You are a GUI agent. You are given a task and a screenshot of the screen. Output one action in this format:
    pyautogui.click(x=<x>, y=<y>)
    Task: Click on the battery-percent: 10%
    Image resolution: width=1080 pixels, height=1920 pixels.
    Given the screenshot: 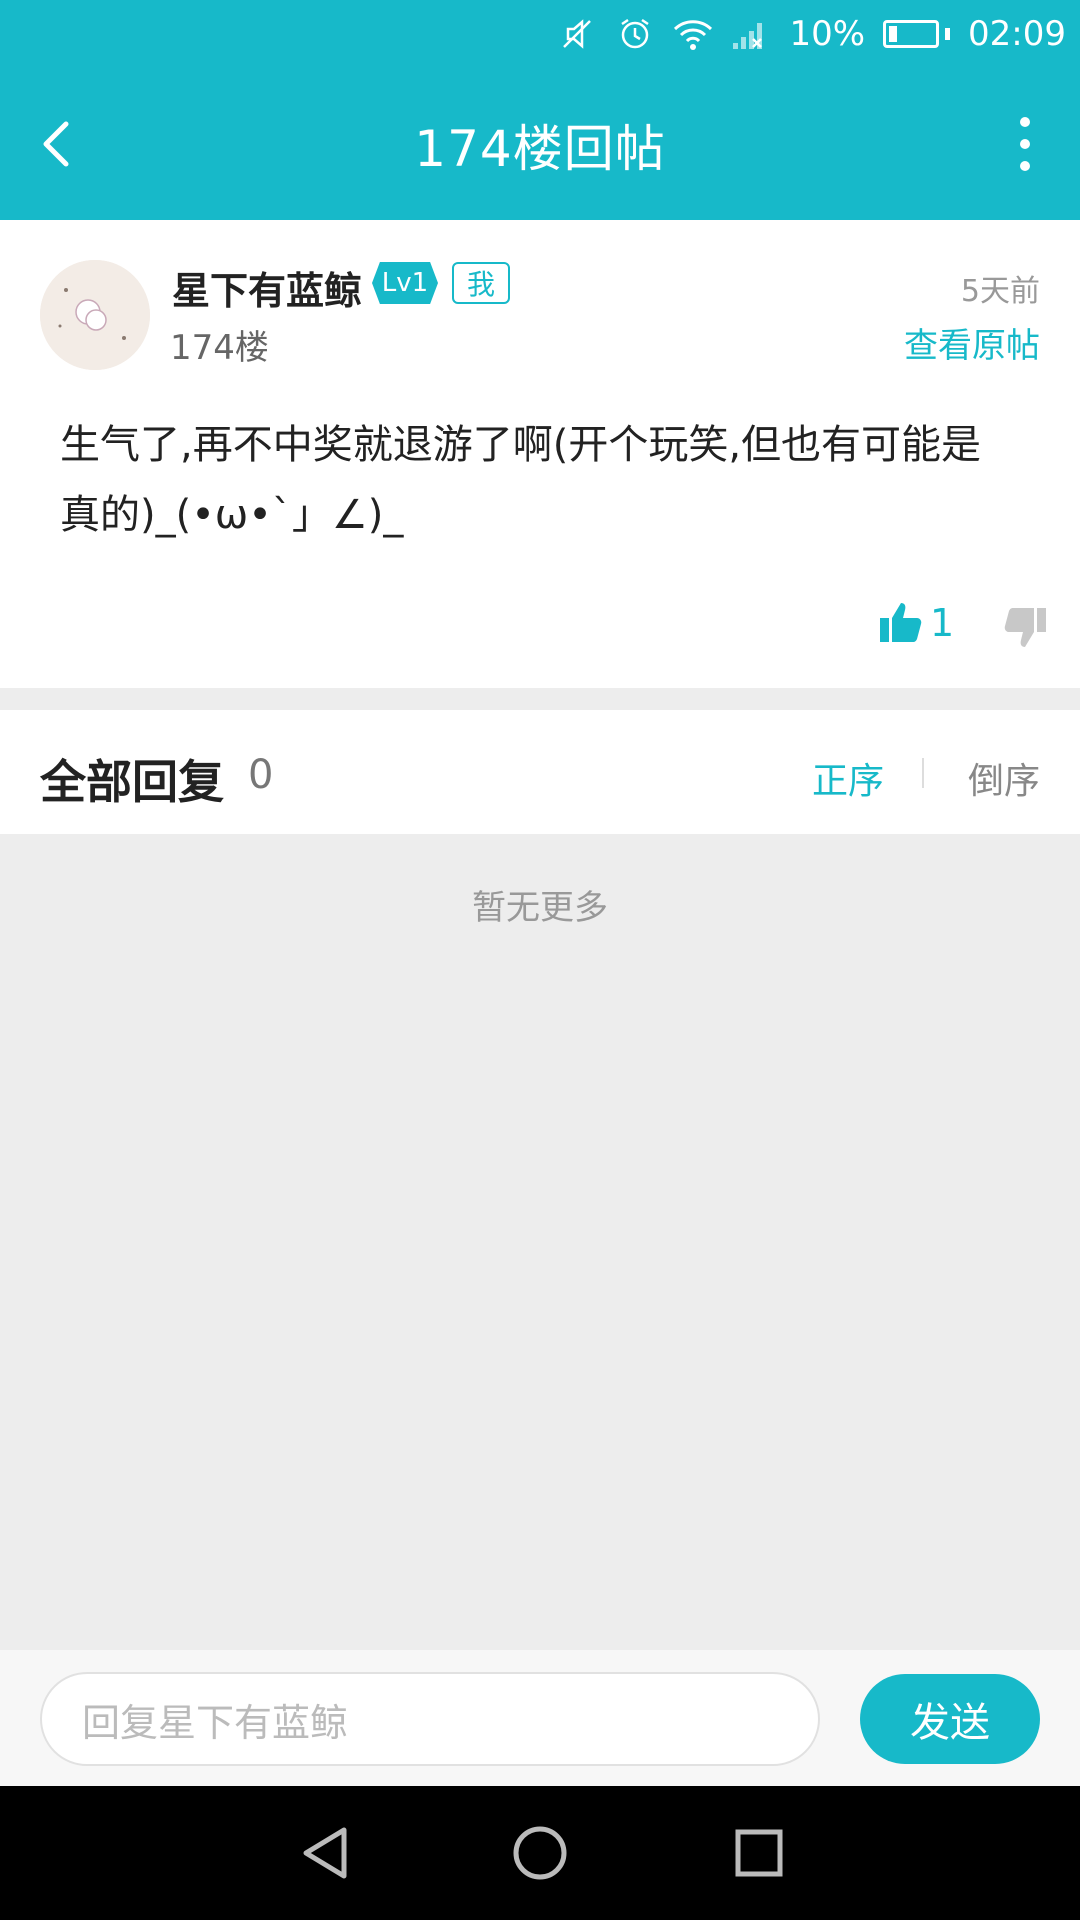 What is the action you would take?
    pyautogui.click(x=827, y=34)
    